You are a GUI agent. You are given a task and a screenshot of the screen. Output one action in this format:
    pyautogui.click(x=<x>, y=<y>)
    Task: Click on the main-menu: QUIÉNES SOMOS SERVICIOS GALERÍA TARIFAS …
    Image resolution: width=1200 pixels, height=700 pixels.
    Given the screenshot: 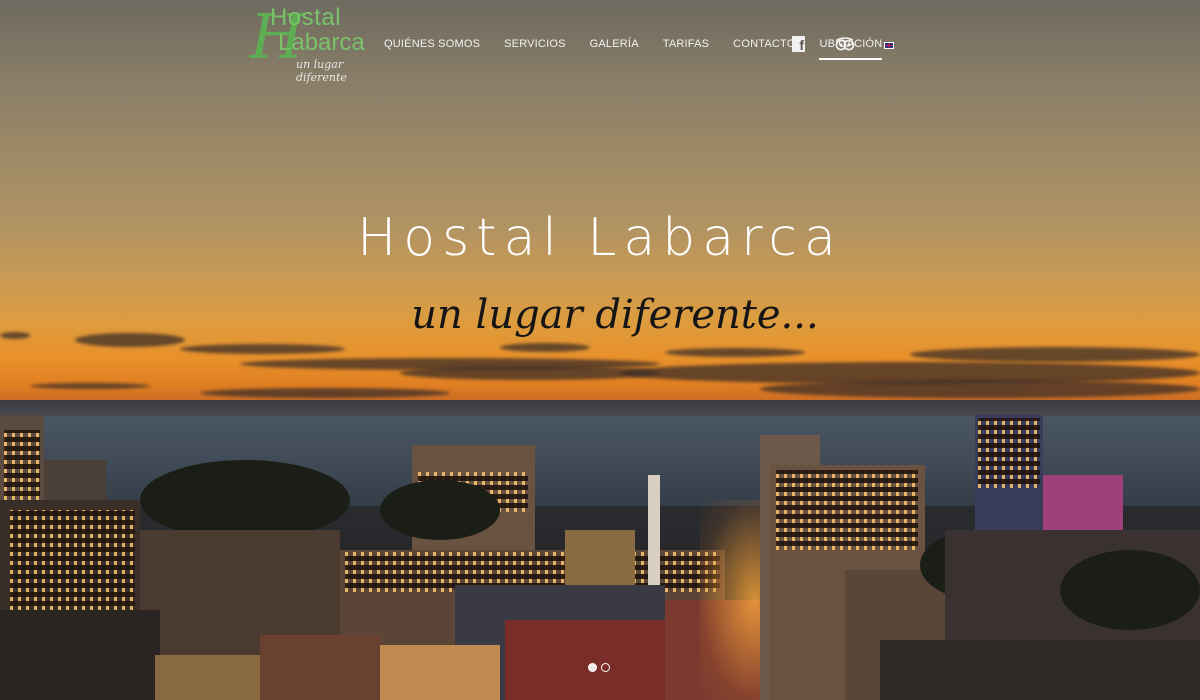 What is the action you would take?
    pyautogui.click(x=645, y=49)
    